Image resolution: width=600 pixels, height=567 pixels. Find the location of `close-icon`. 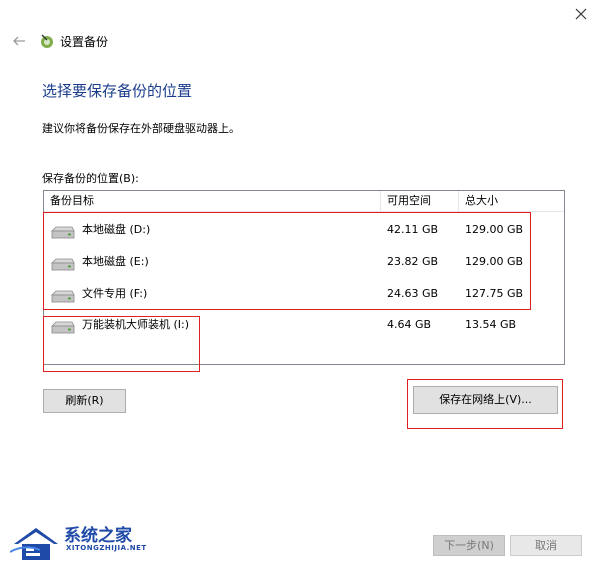

close-icon is located at coordinates (581, 14).